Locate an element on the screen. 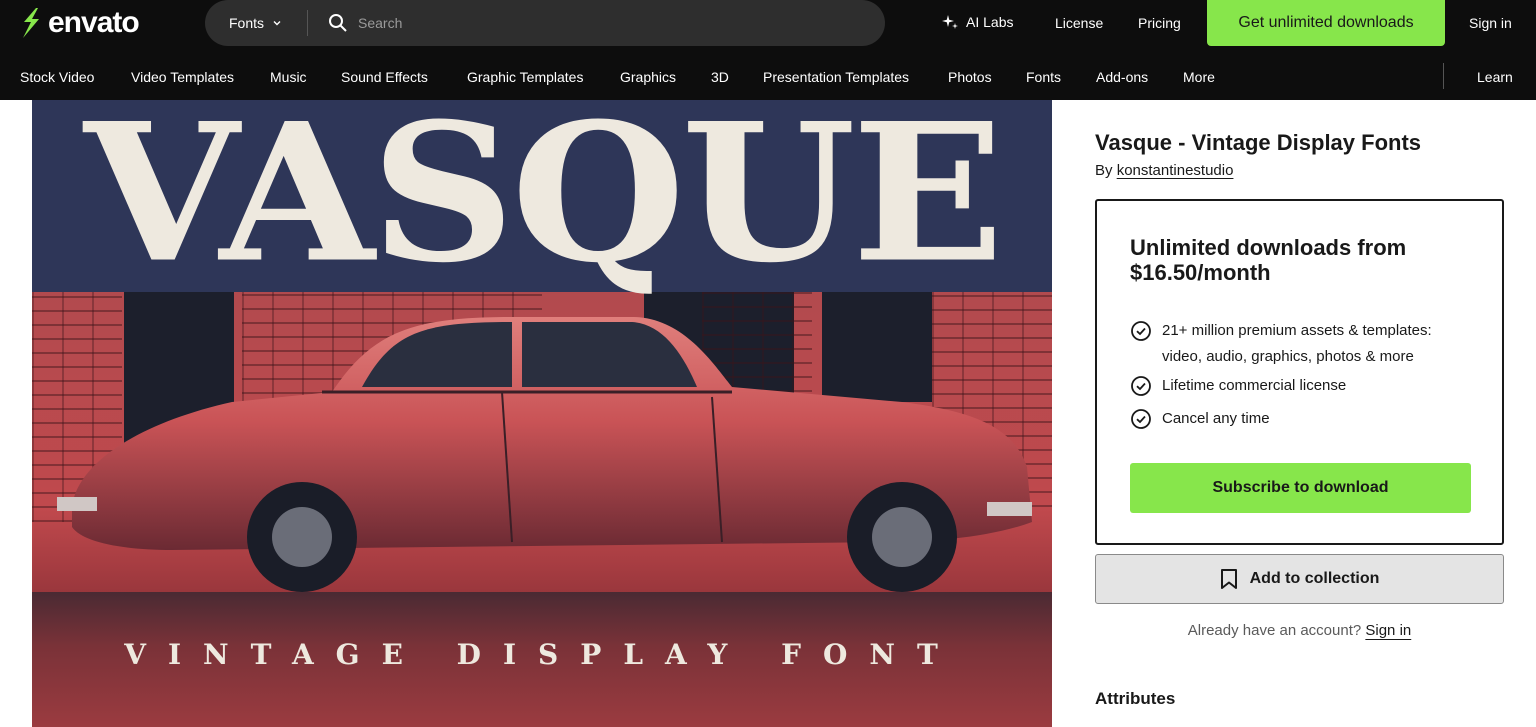  nav-video-templates: Video Templates is located at coordinates (182, 77).